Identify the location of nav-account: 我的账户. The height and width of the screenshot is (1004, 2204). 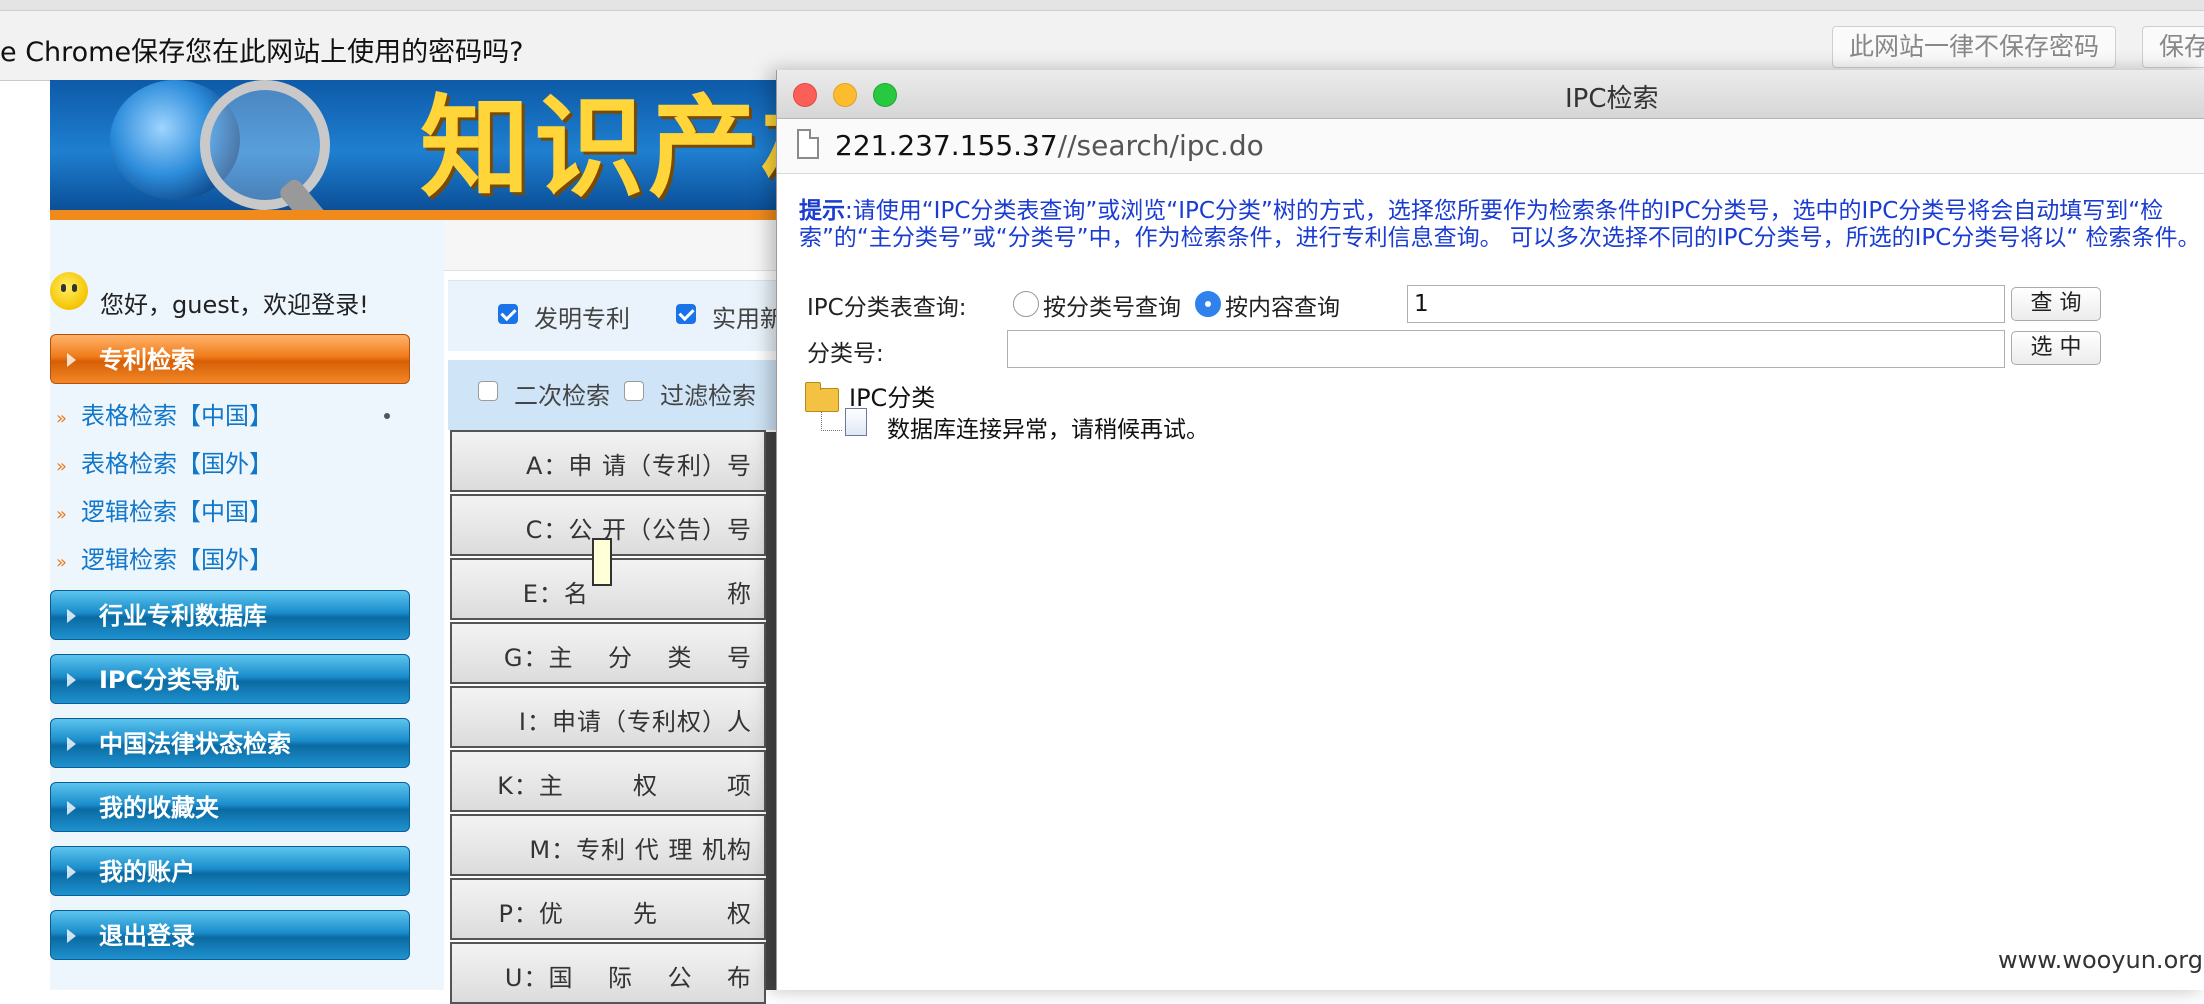
(230, 871).